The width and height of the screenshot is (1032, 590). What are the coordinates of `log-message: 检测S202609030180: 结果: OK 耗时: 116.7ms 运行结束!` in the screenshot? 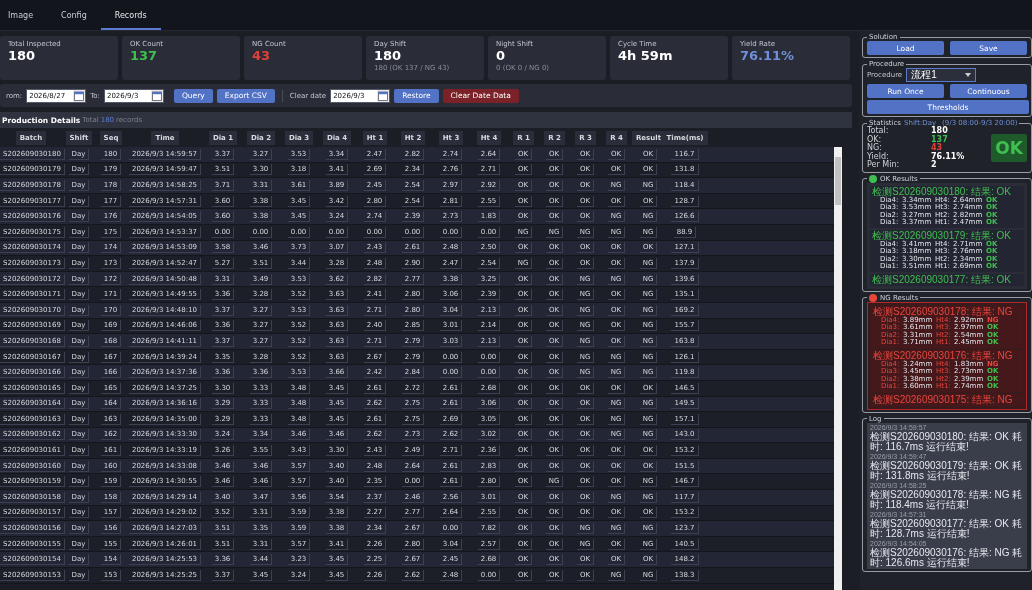 It's located at (946, 441).